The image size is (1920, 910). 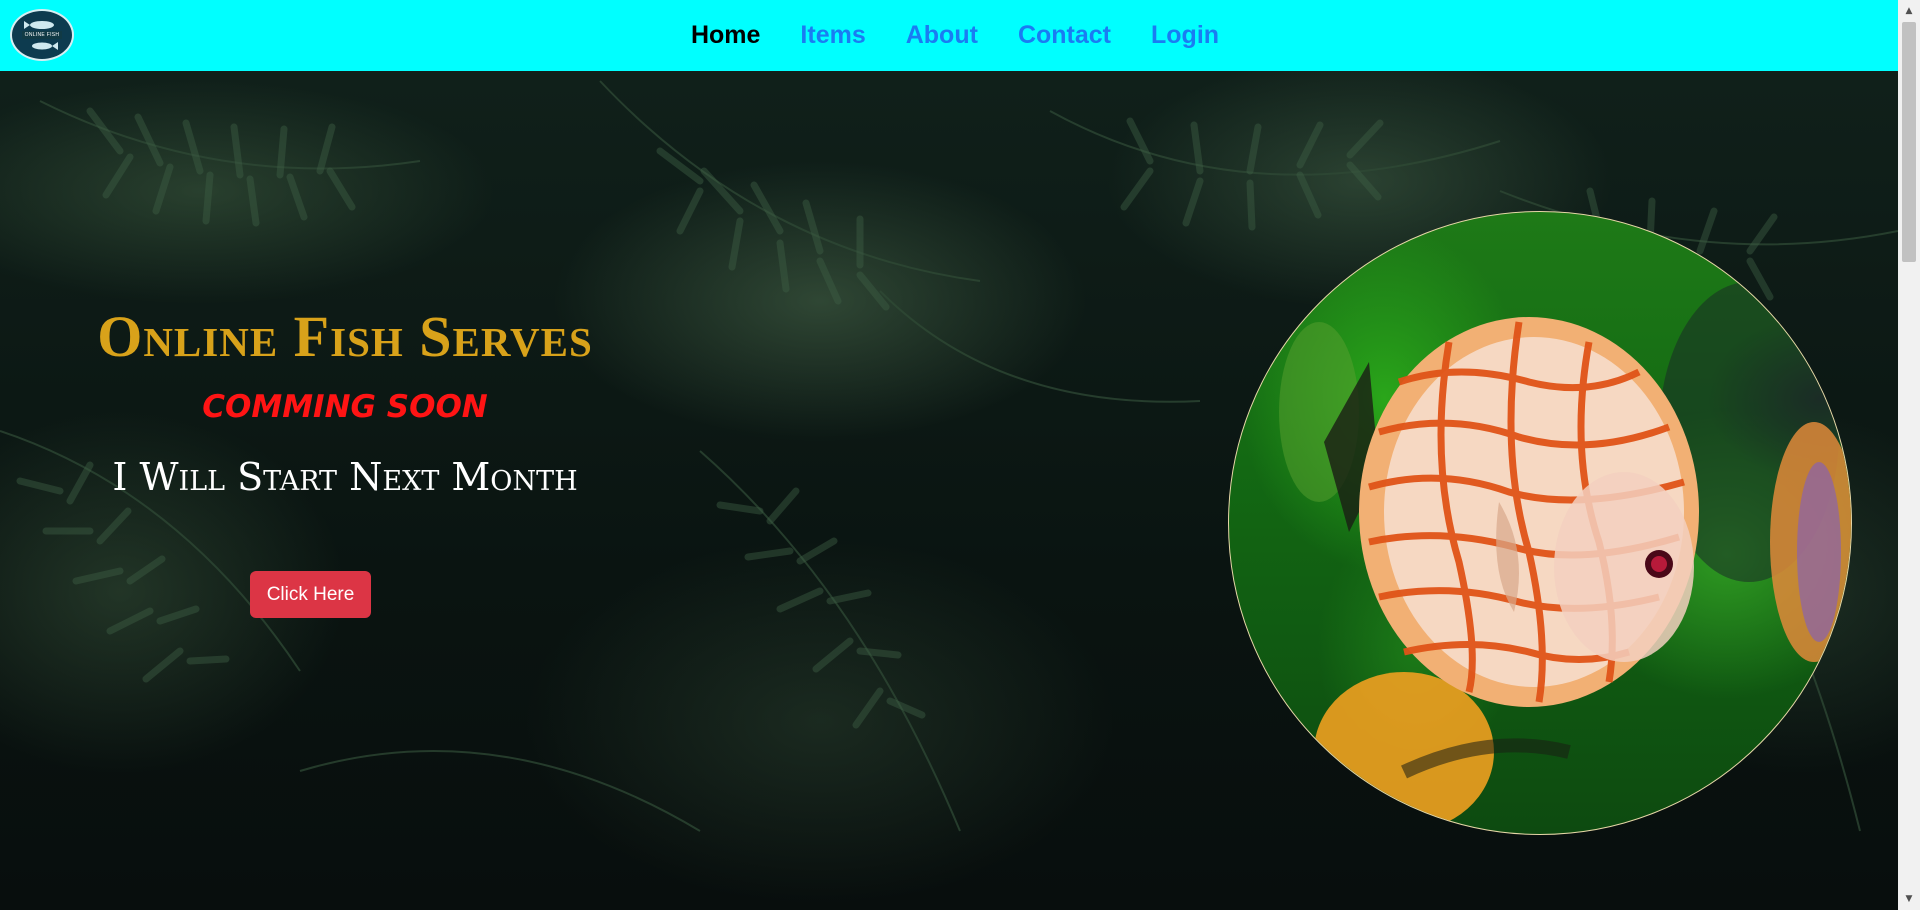 What do you see at coordinates (345, 336) in the screenshot?
I see `hero-title: Online Fish Serves` at bounding box center [345, 336].